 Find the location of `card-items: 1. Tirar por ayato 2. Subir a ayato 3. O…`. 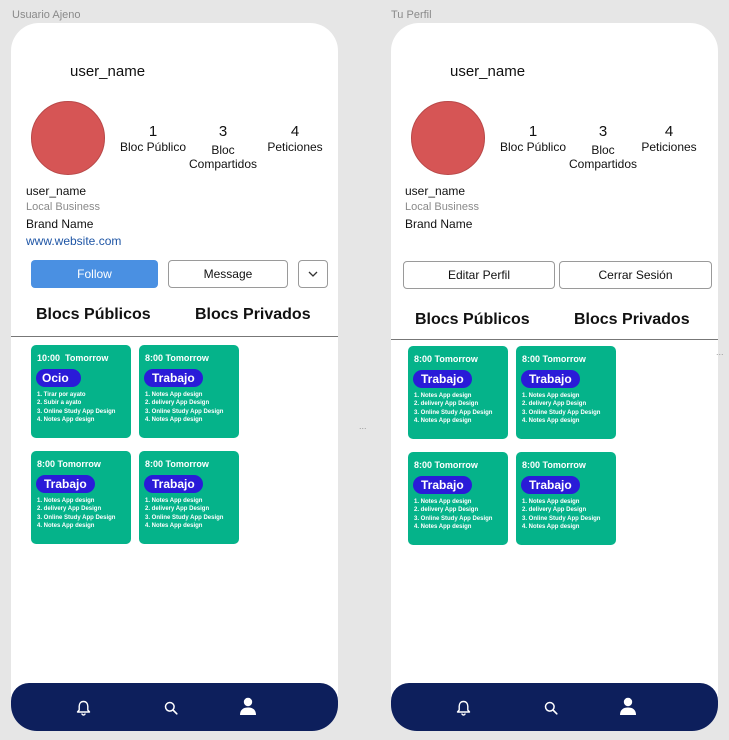

card-items: 1. Tirar por ayato 2. Subir a ayato 3. O… is located at coordinates (76, 408).